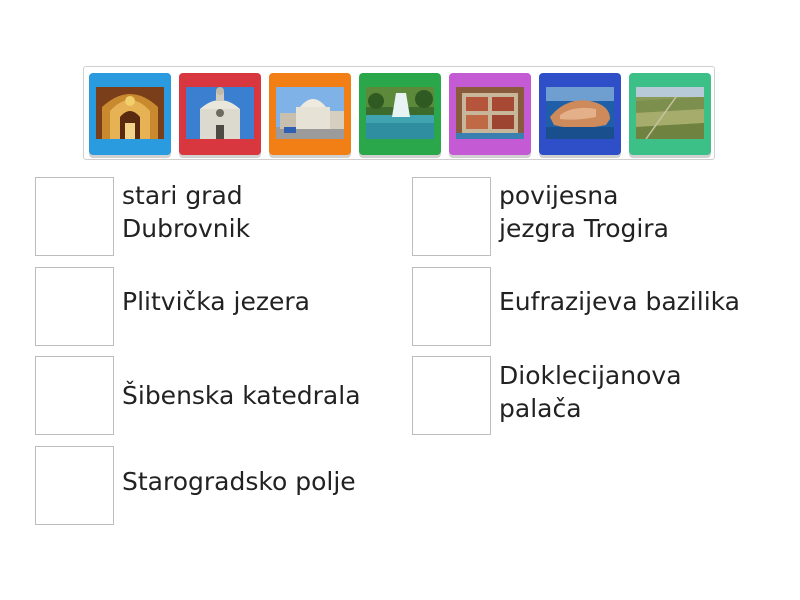 This screenshot has height=600, width=800. Describe the element at coordinates (74, 216) in the screenshot. I see `drop-slot-dubrovnik` at that location.